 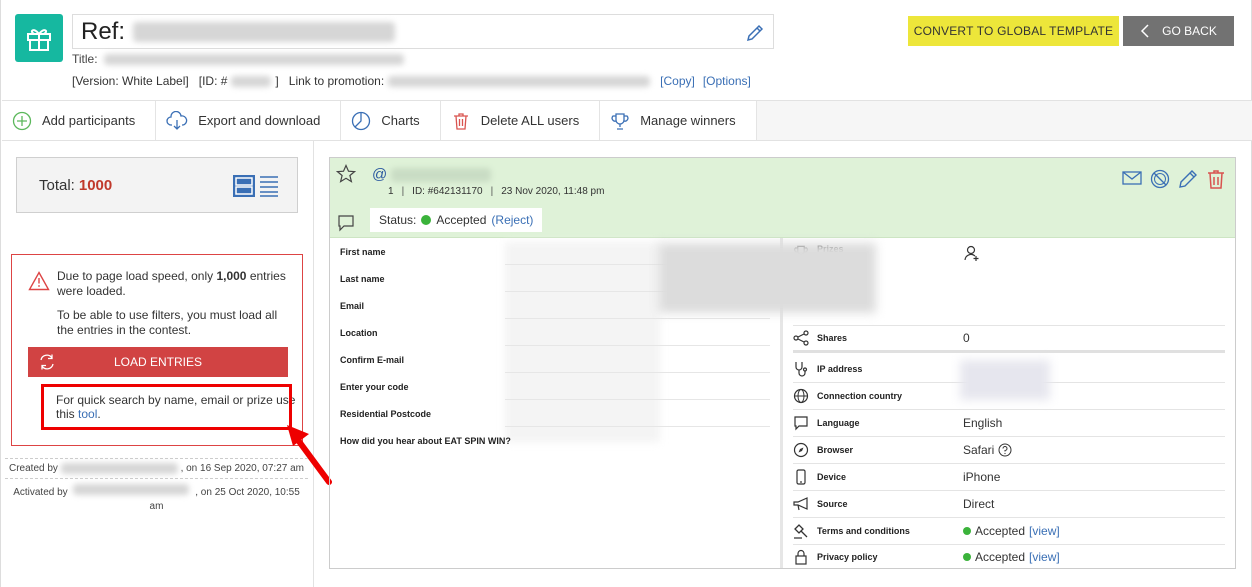 I want to click on promotion-link-redacted, so click(x=519, y=81).